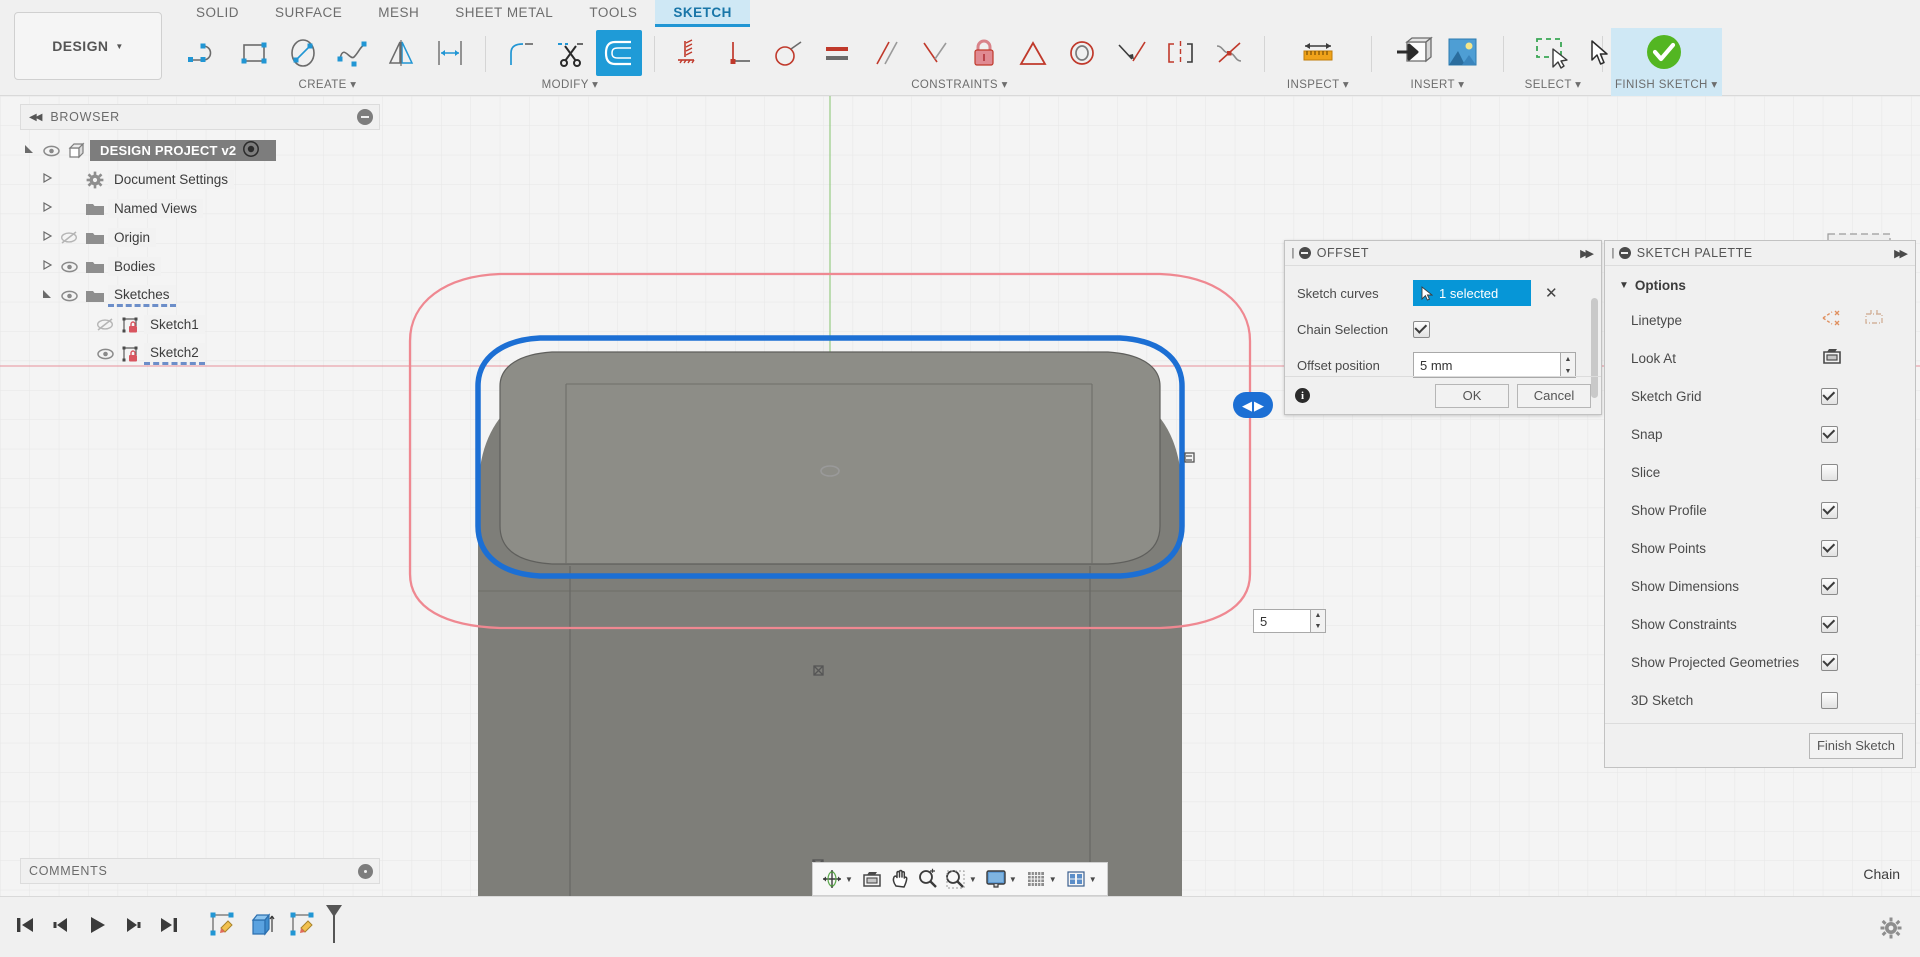  What do you see at coordinates (690, 53) in the screenshot?
I see `horizontal-vertical-icon` at bounding box center [690, 53].